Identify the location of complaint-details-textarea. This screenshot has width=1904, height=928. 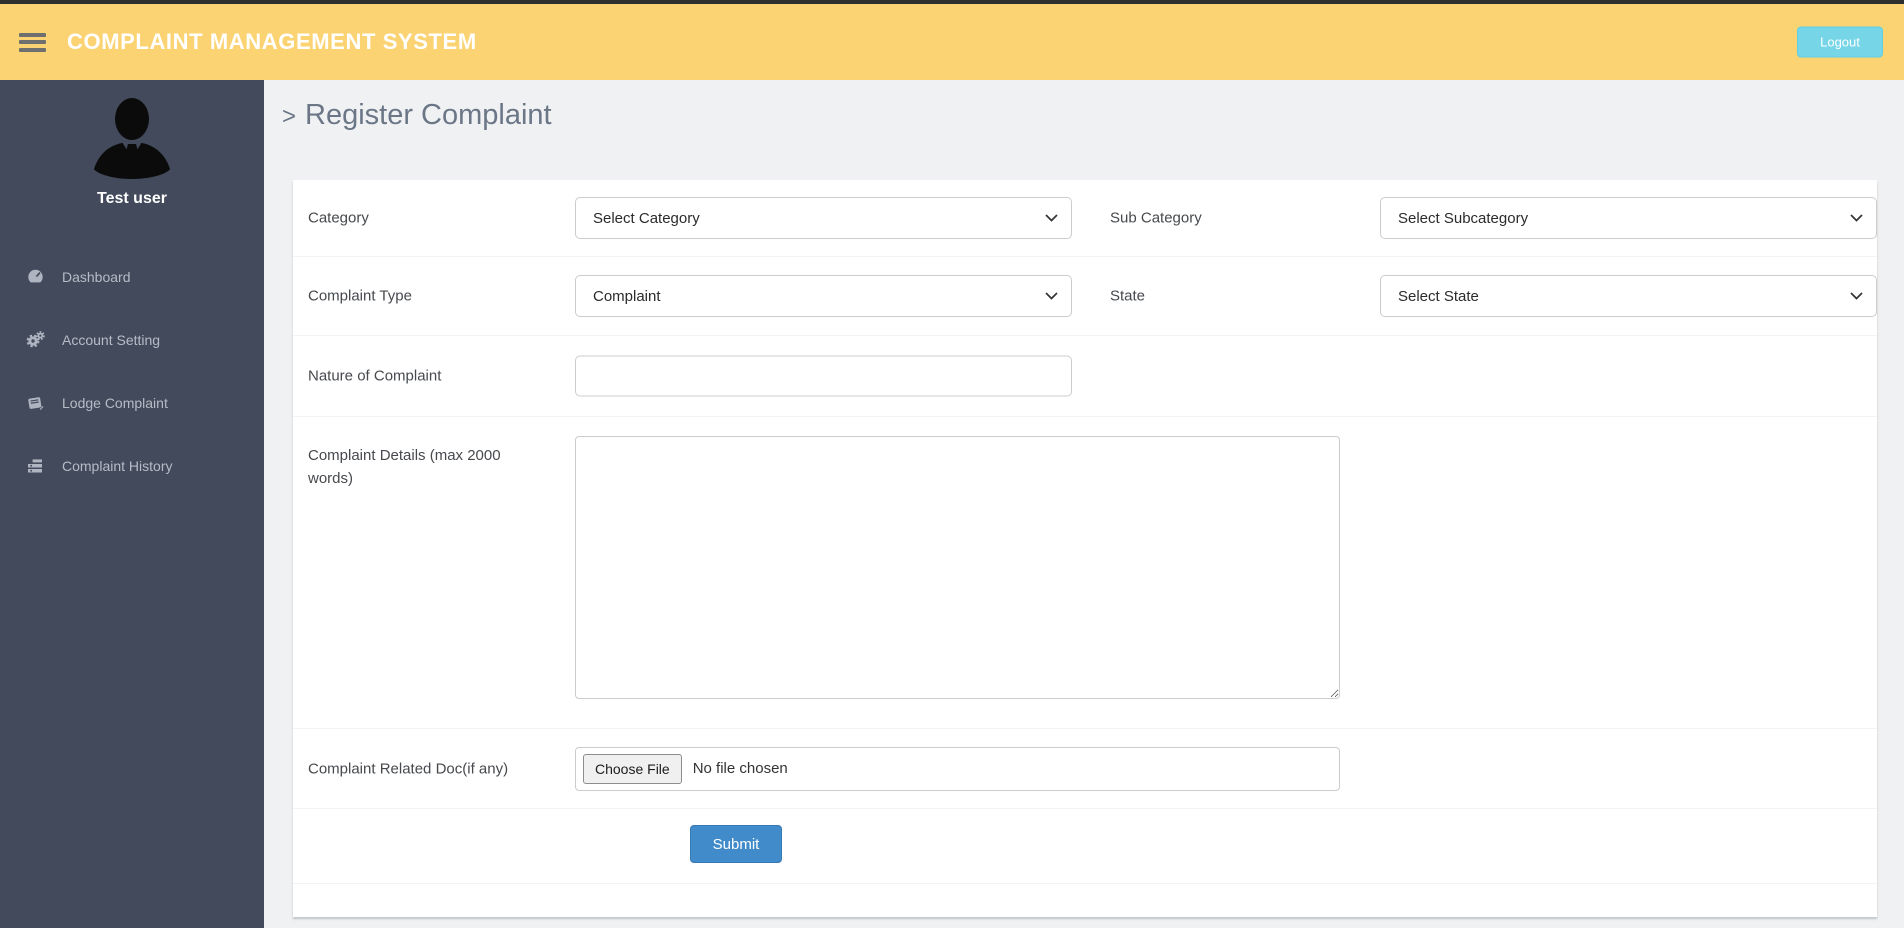
(957, 567).